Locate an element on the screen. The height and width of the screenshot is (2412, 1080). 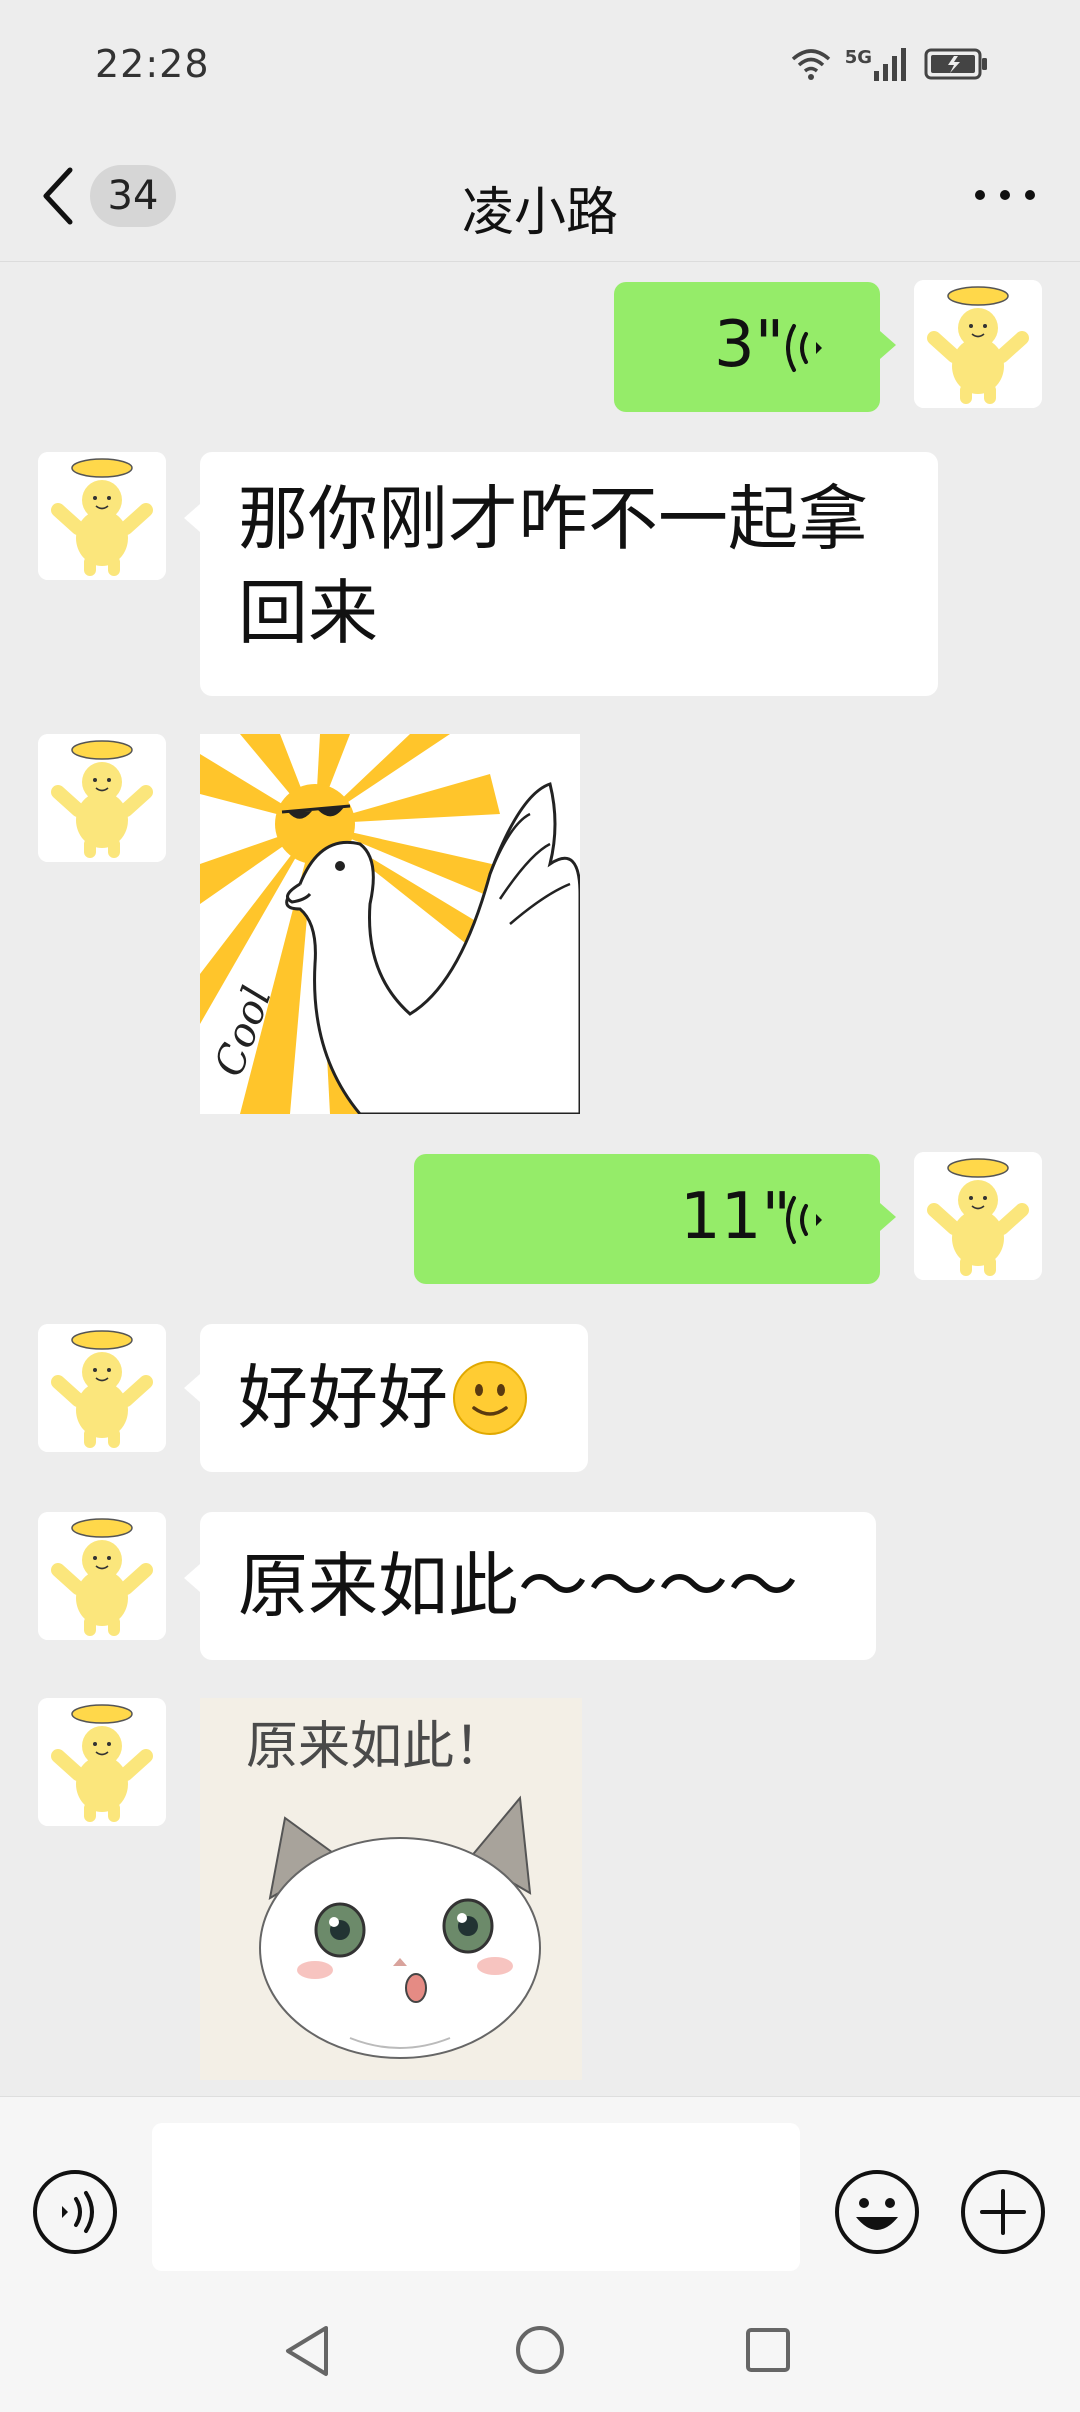
status-time: 22:28 is located at coordinates (152, 64).